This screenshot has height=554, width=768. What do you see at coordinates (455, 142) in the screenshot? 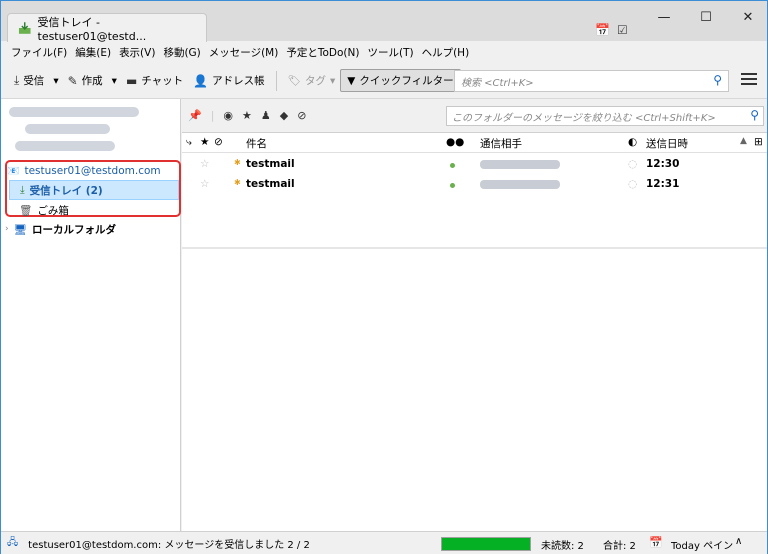
I see `read-column-icon: ●●` at bounding box center [455, 142].